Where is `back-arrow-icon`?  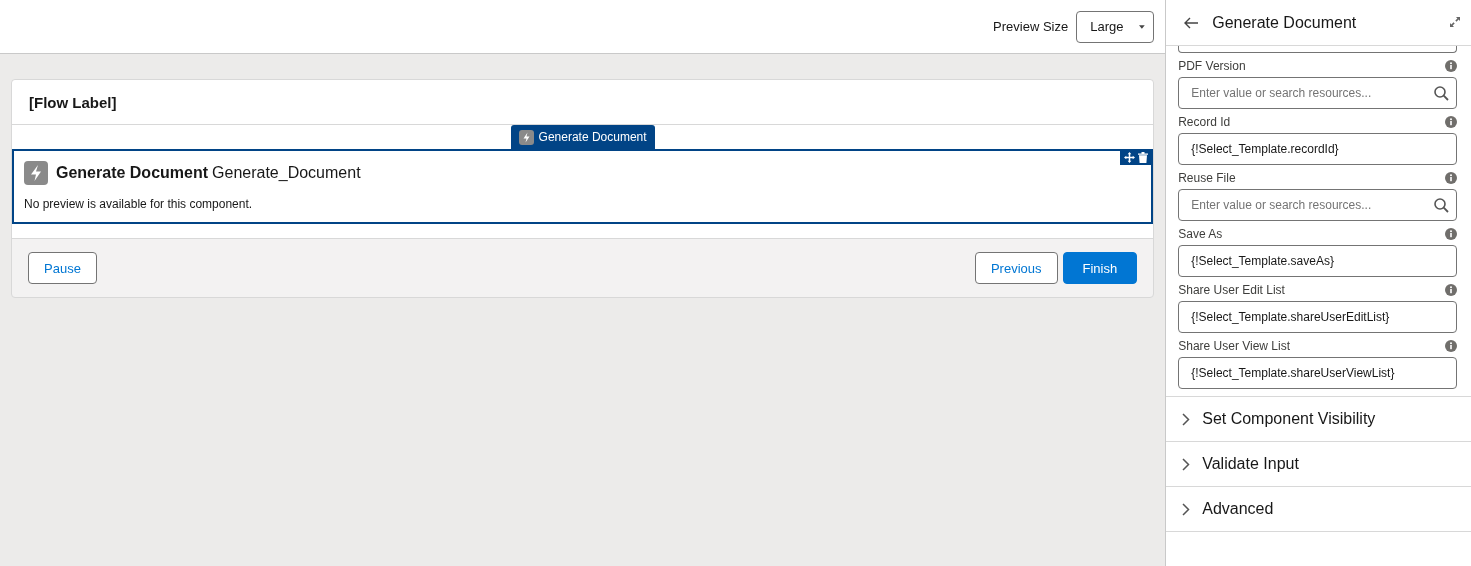
back-arrow-icon is located at coordinates (1191, 22).